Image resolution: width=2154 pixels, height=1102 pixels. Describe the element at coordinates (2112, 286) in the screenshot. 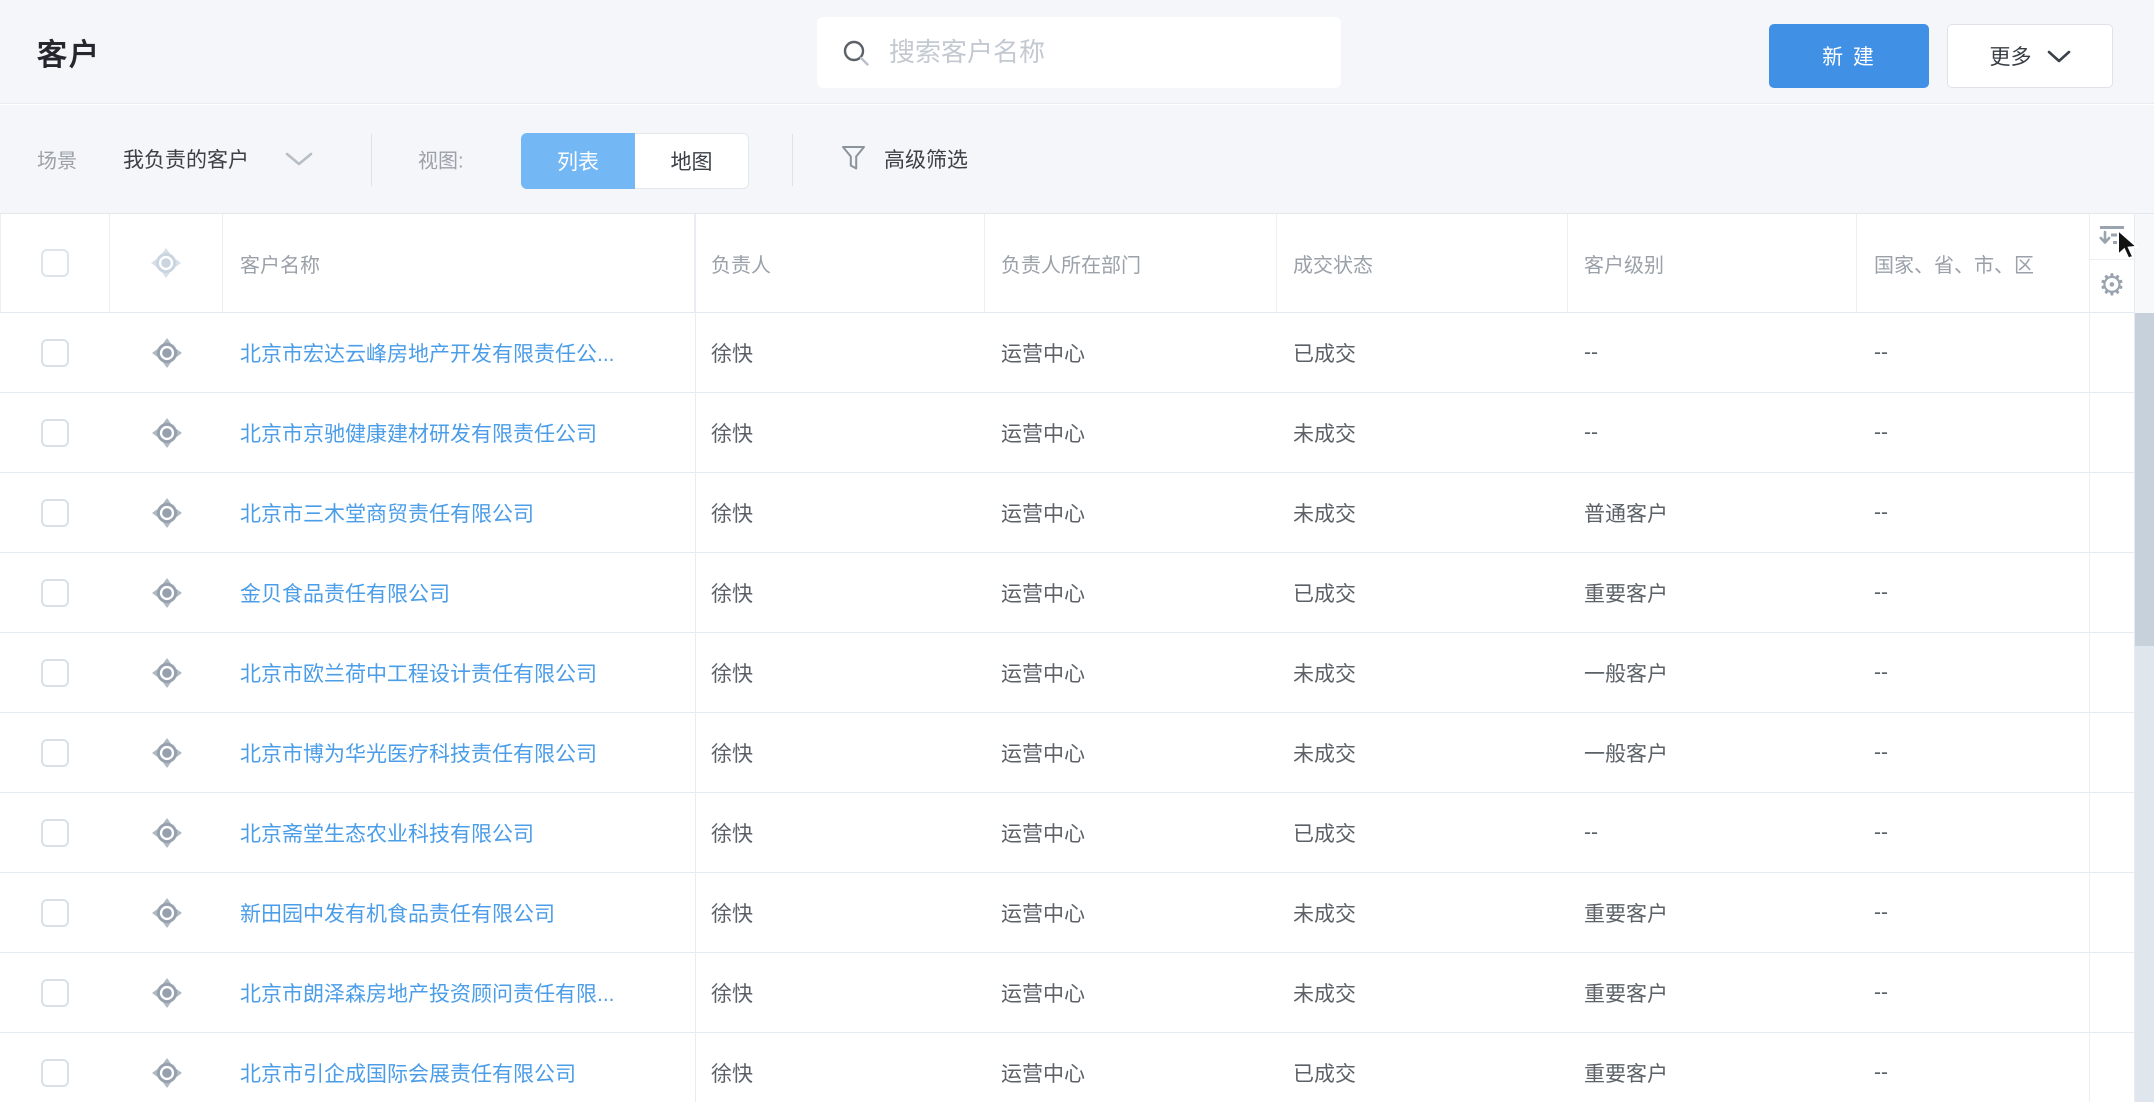

I see `column-settings-button: ⚙` at that location.